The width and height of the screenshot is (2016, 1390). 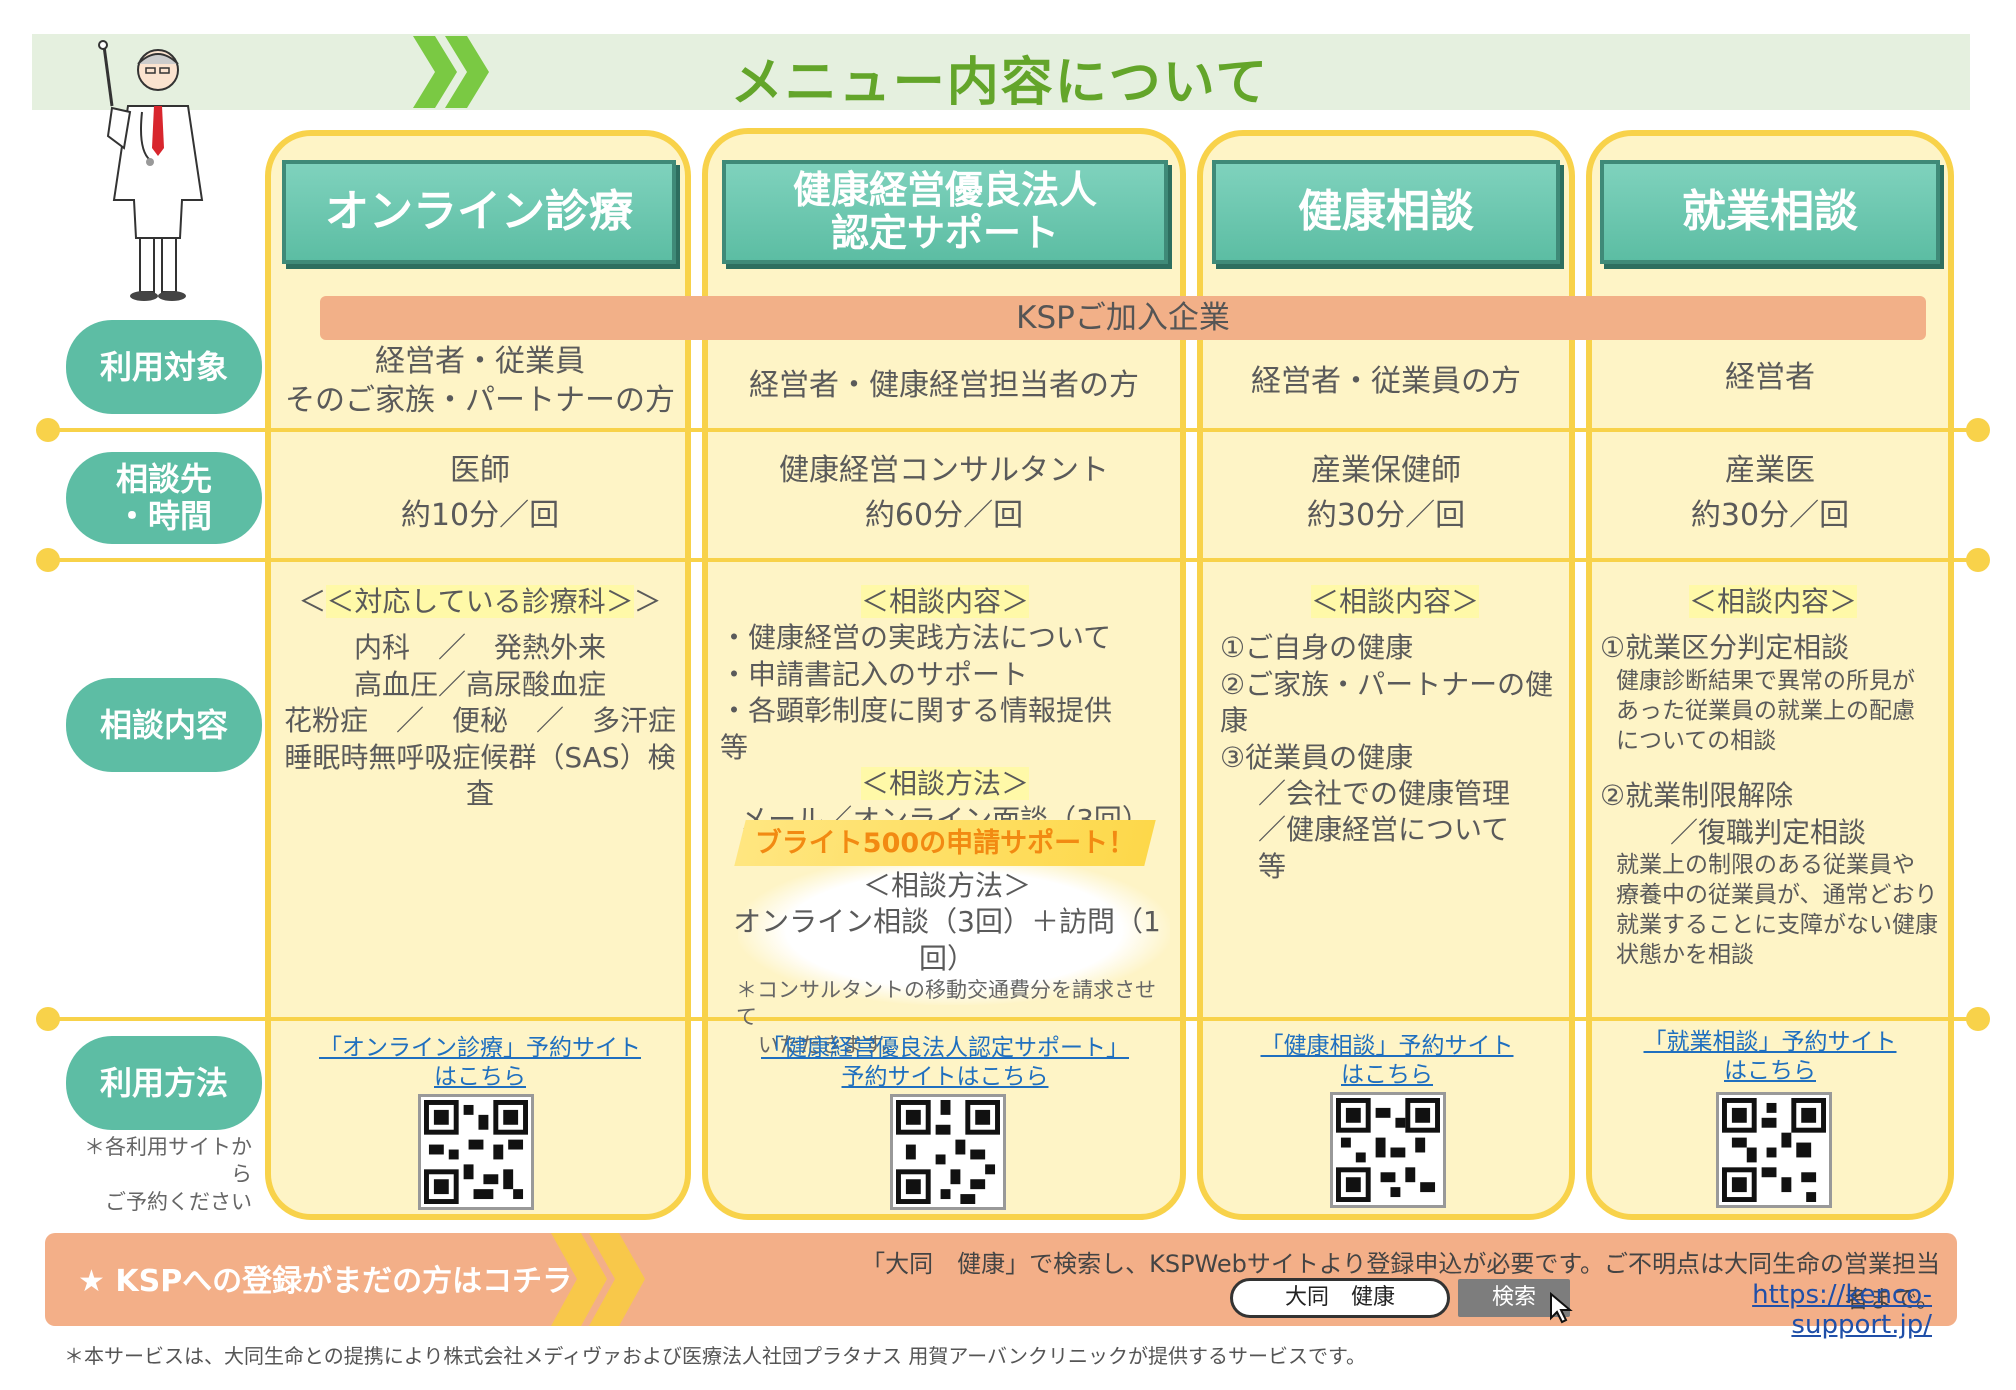 What do you see at coordinates (1770, 377) in the screenshot?
I see `target-work-consult: 経営者` at bounding box center [1770, 377].